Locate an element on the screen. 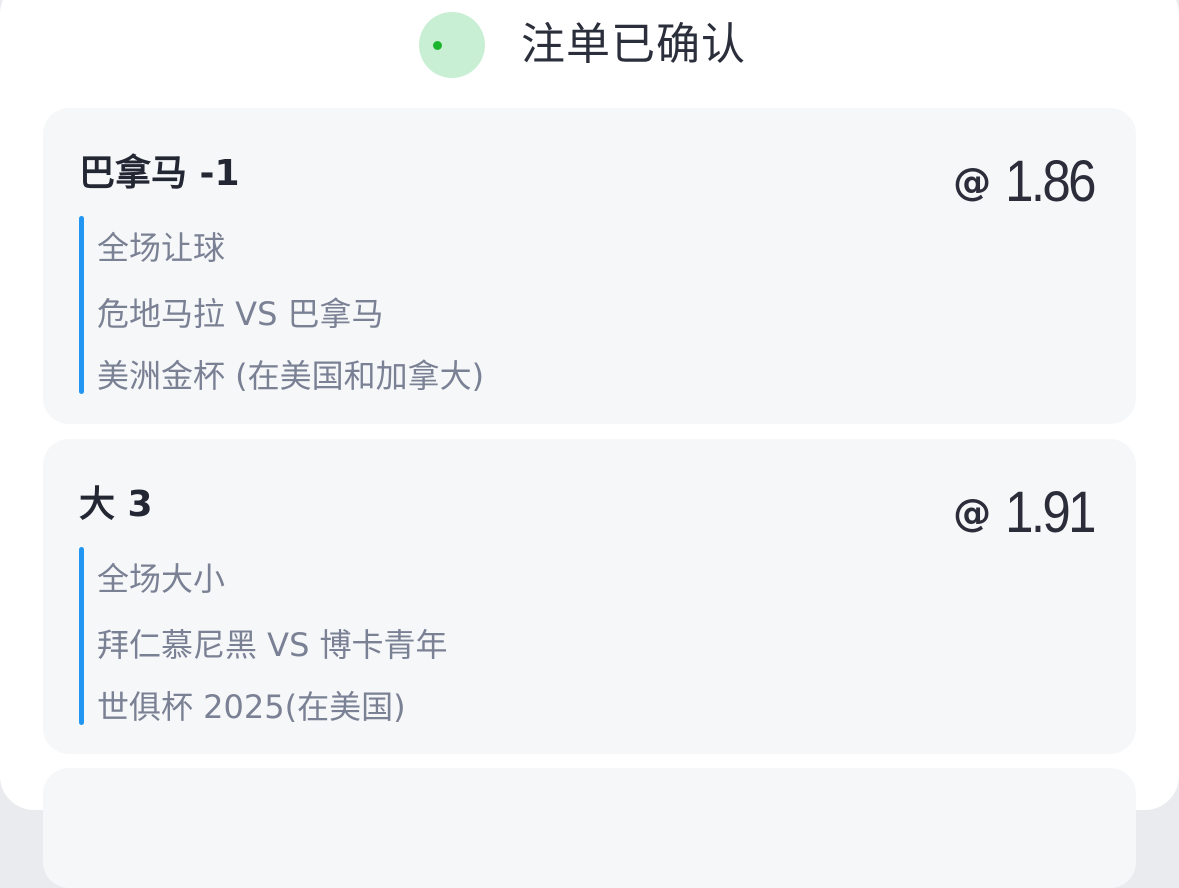 This screenshot has height=888, width=1179. page-title: 注单已确认 is located at coordinates (633, 44).